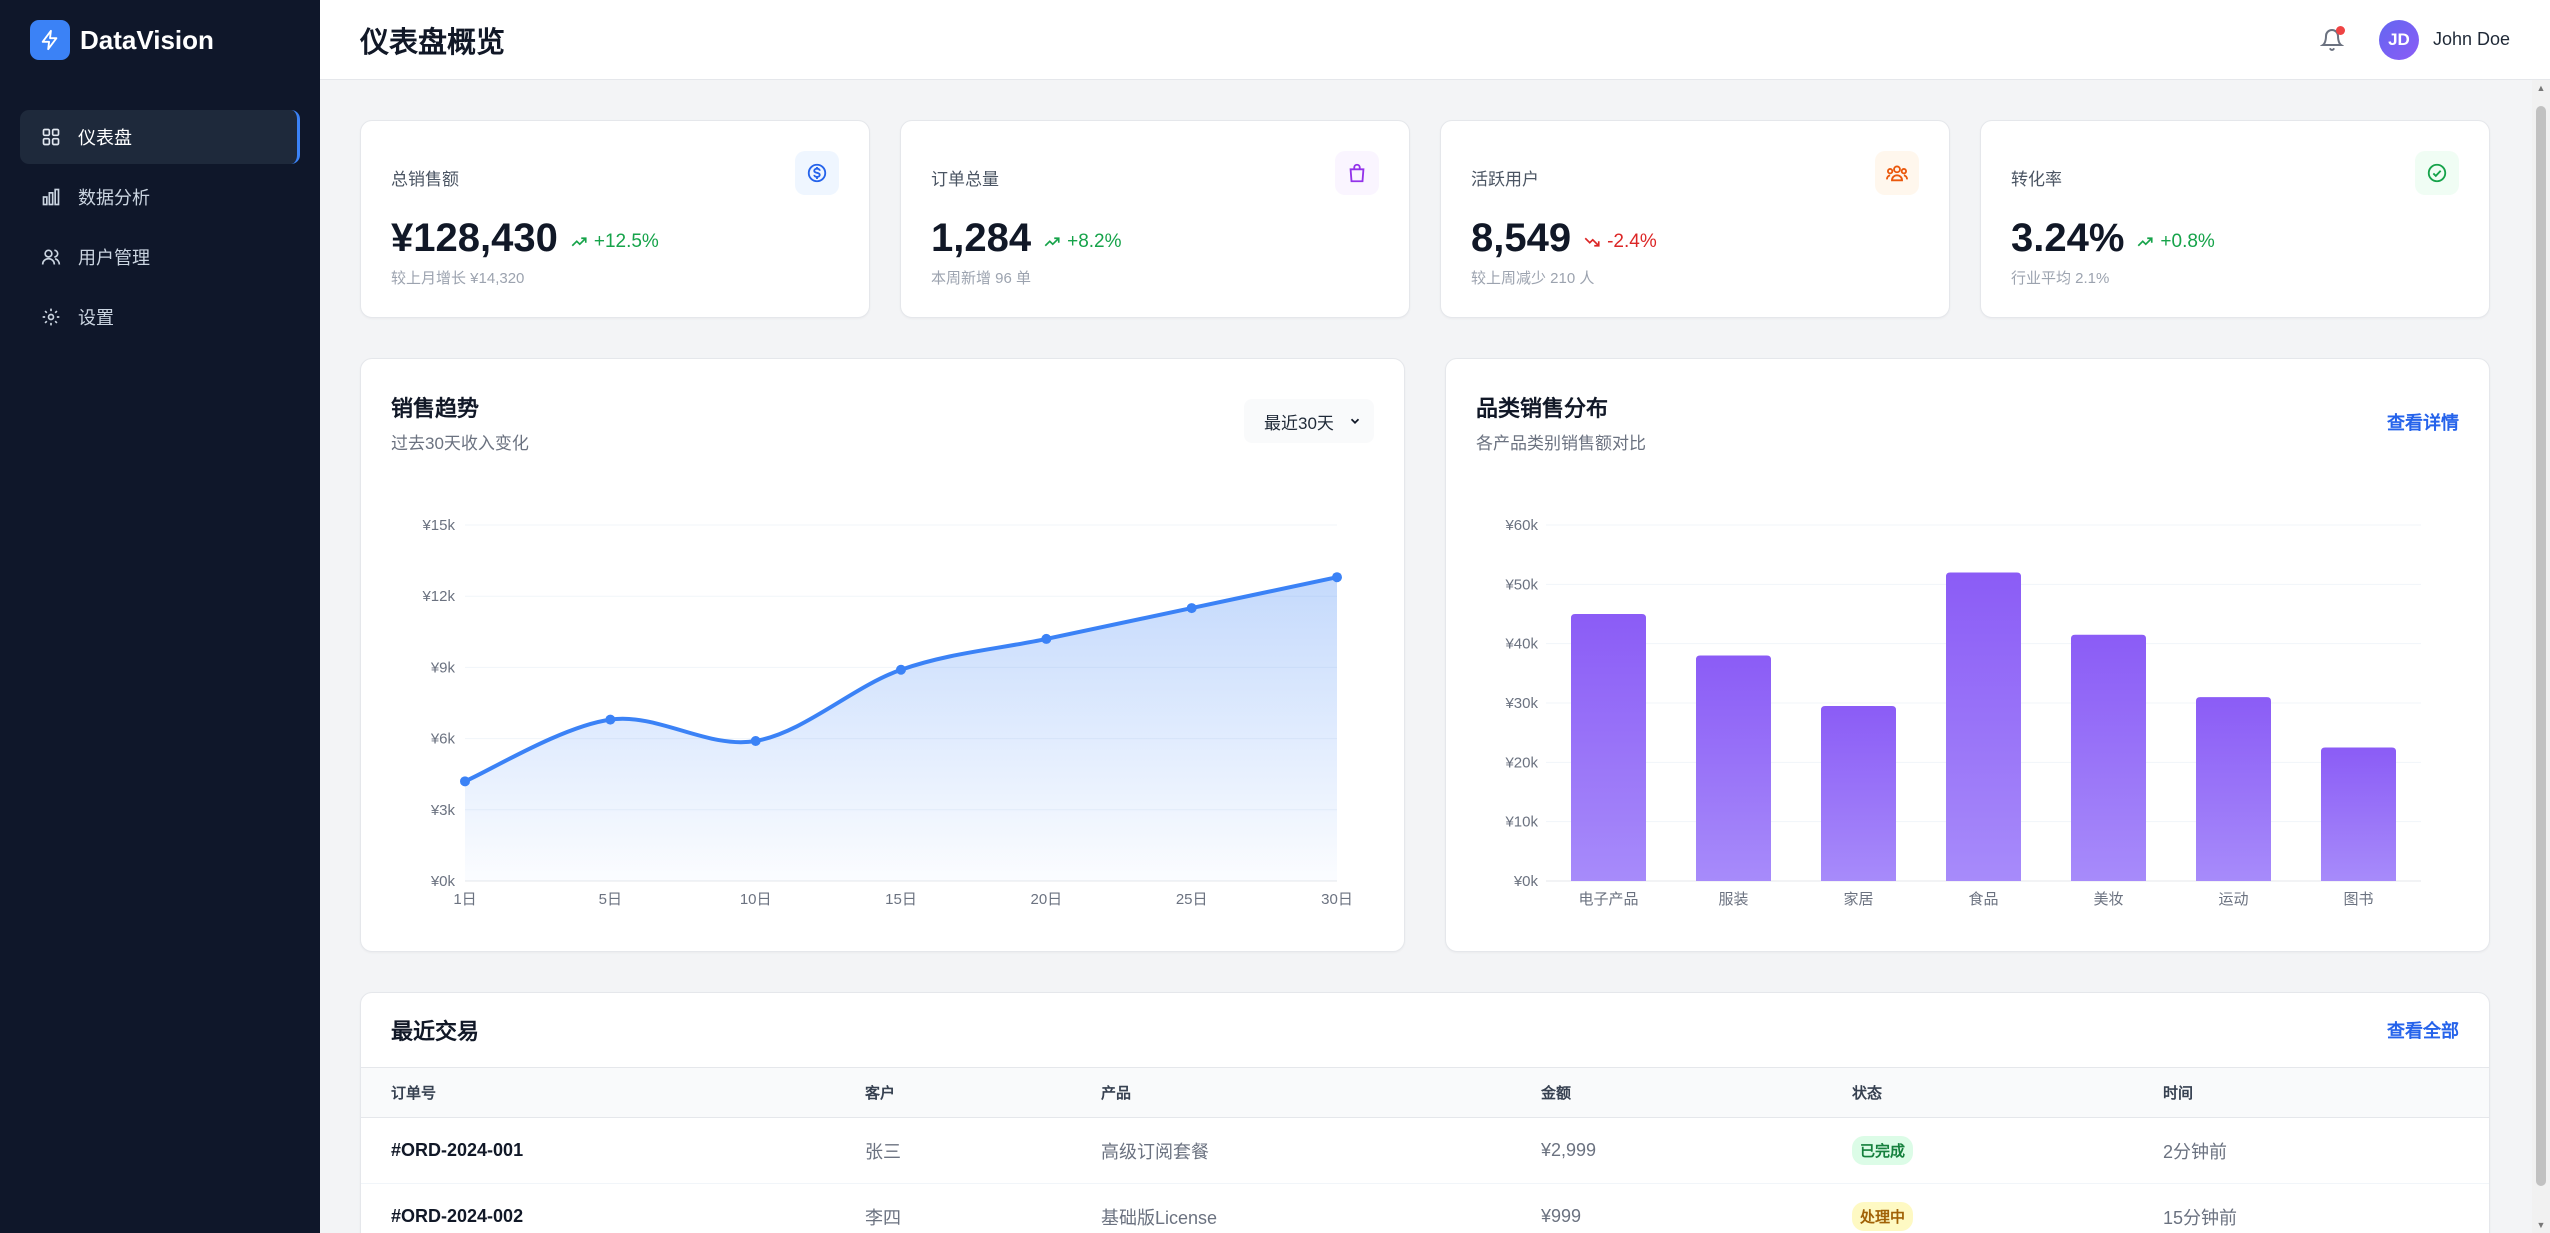 This screenshot has width=2550, height=1233. I want to click on x-tick-label: 家居, so click(1858, 899).